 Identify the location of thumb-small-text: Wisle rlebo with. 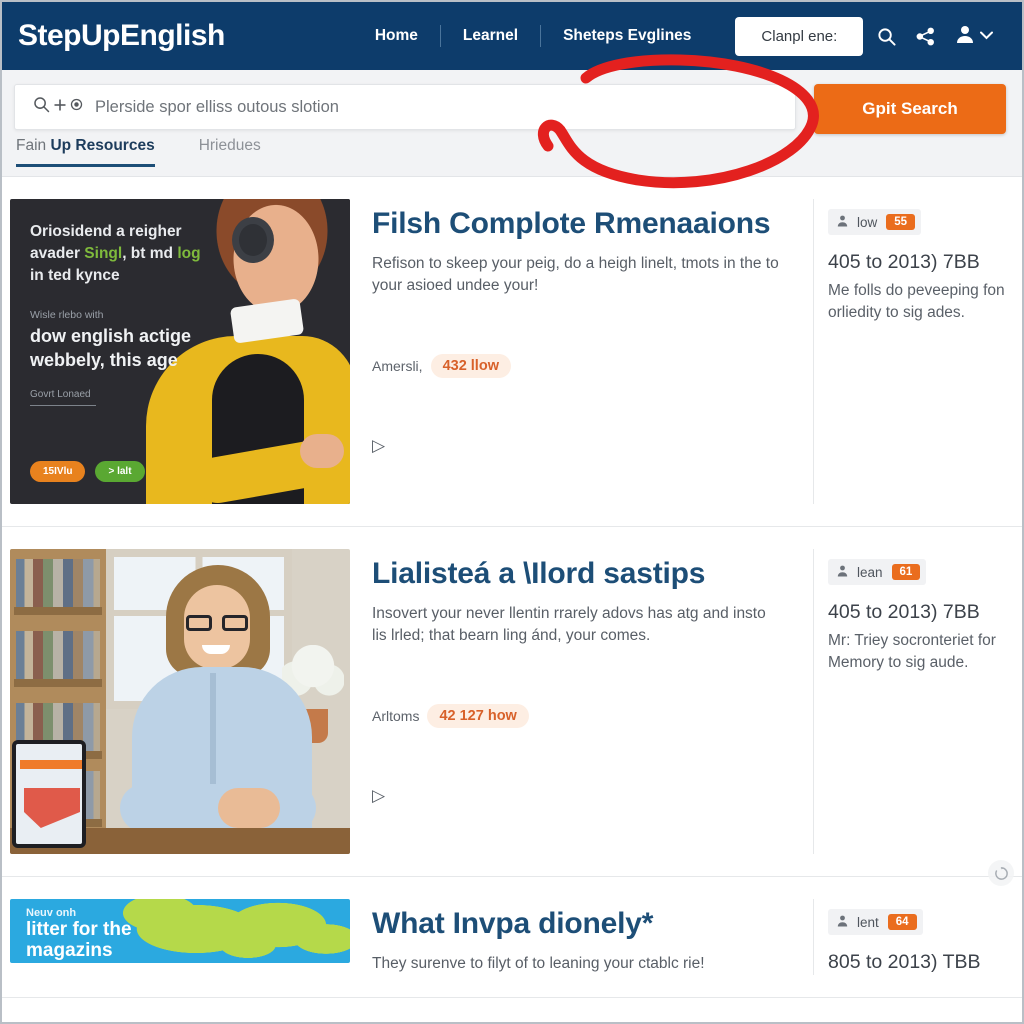
(67, 315).